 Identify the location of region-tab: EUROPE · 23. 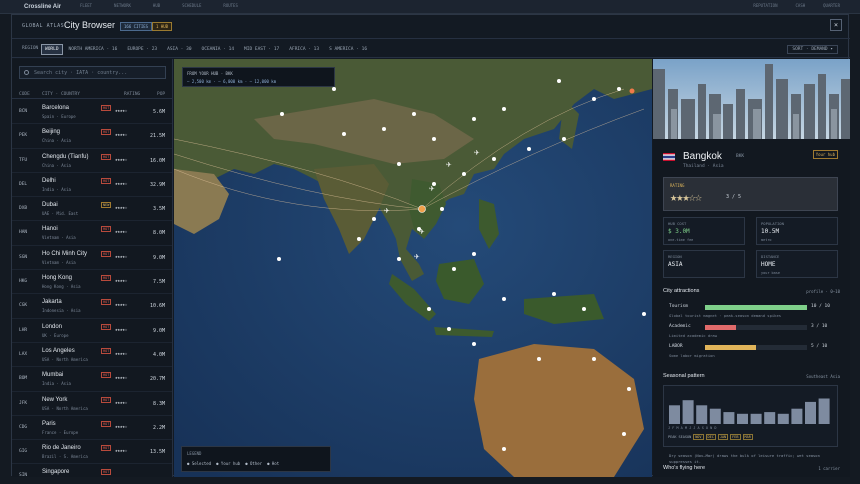
(142, 49).